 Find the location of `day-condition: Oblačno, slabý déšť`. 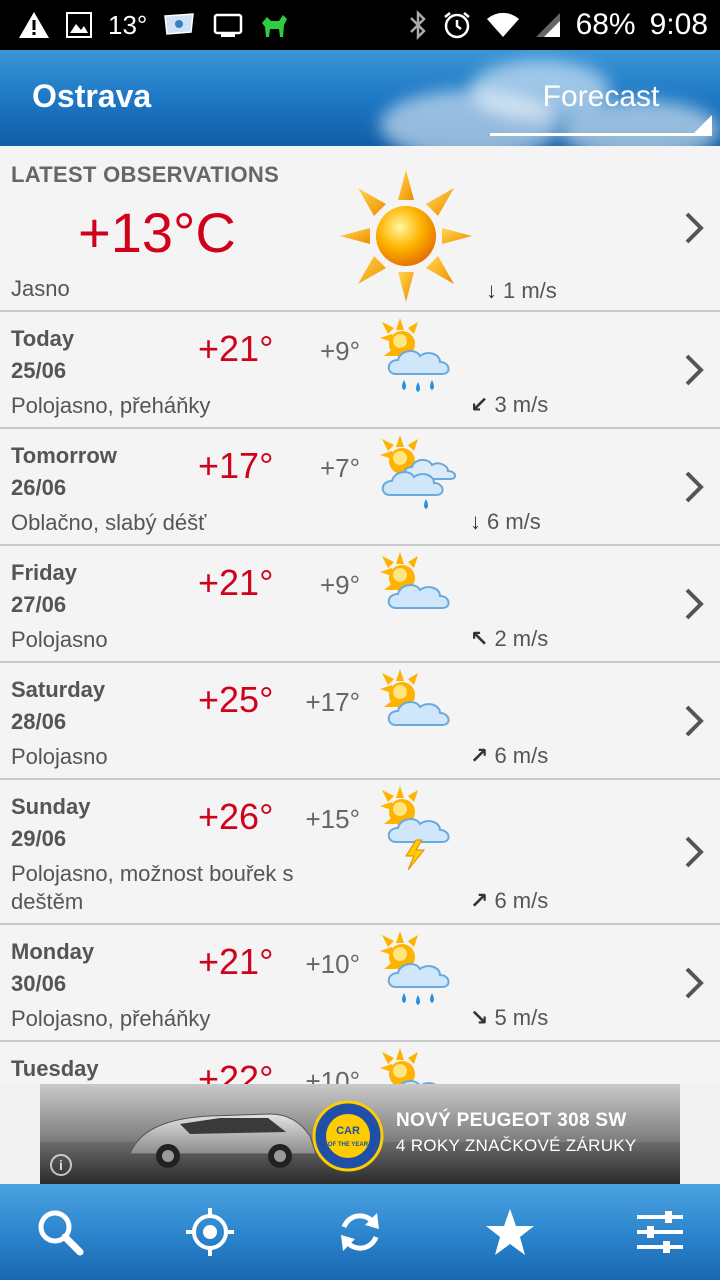

day-condition: Oblačno, slabý déšť is located at coordinates (109, 522).